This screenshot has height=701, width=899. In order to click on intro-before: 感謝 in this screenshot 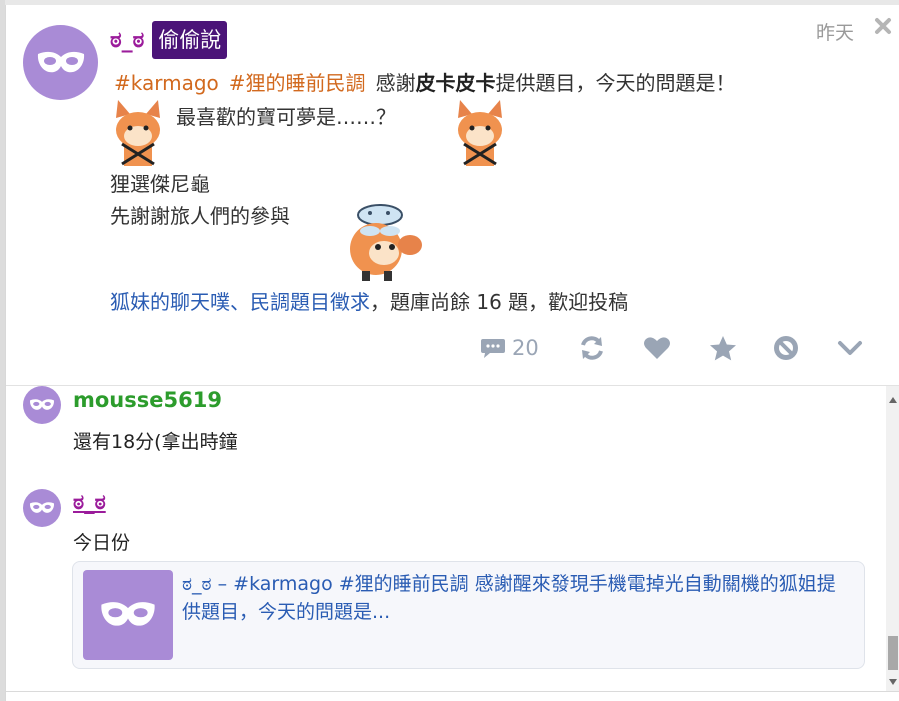, I will do `click(395, 83)`.